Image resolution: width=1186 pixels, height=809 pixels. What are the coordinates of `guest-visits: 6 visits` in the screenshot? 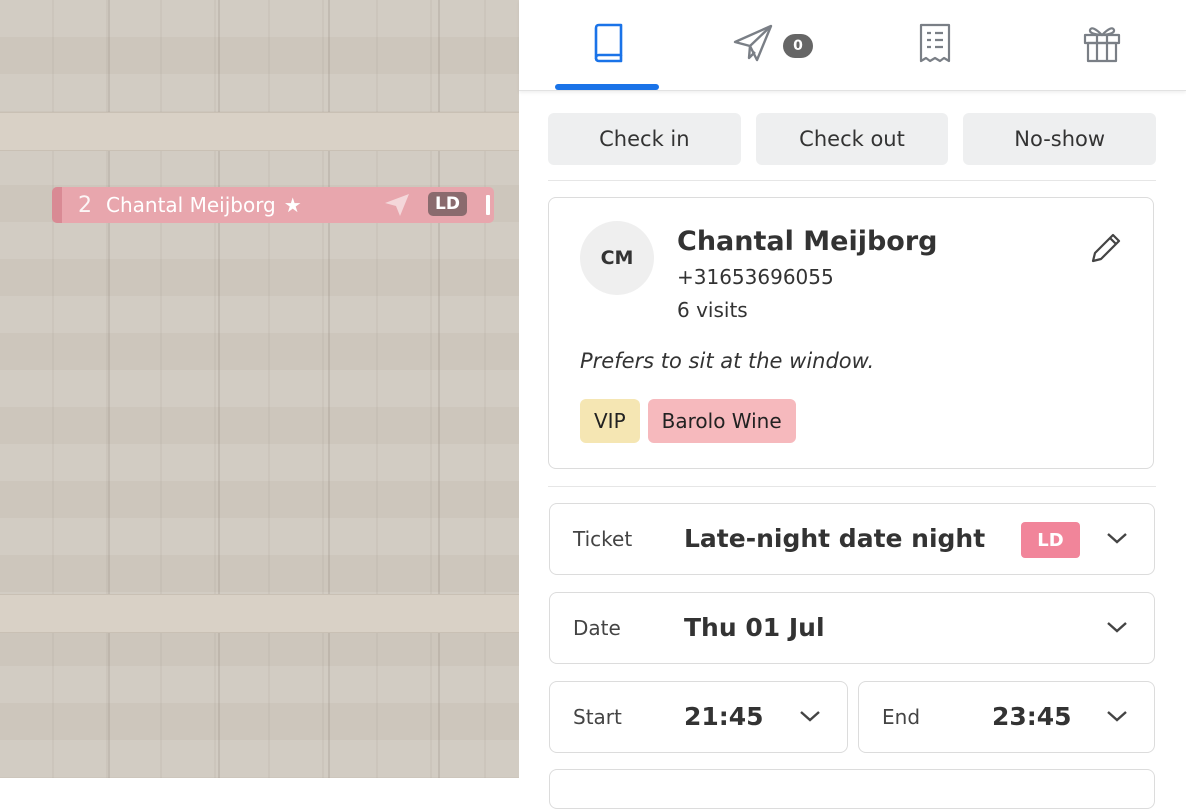 It's located at (712, 310).